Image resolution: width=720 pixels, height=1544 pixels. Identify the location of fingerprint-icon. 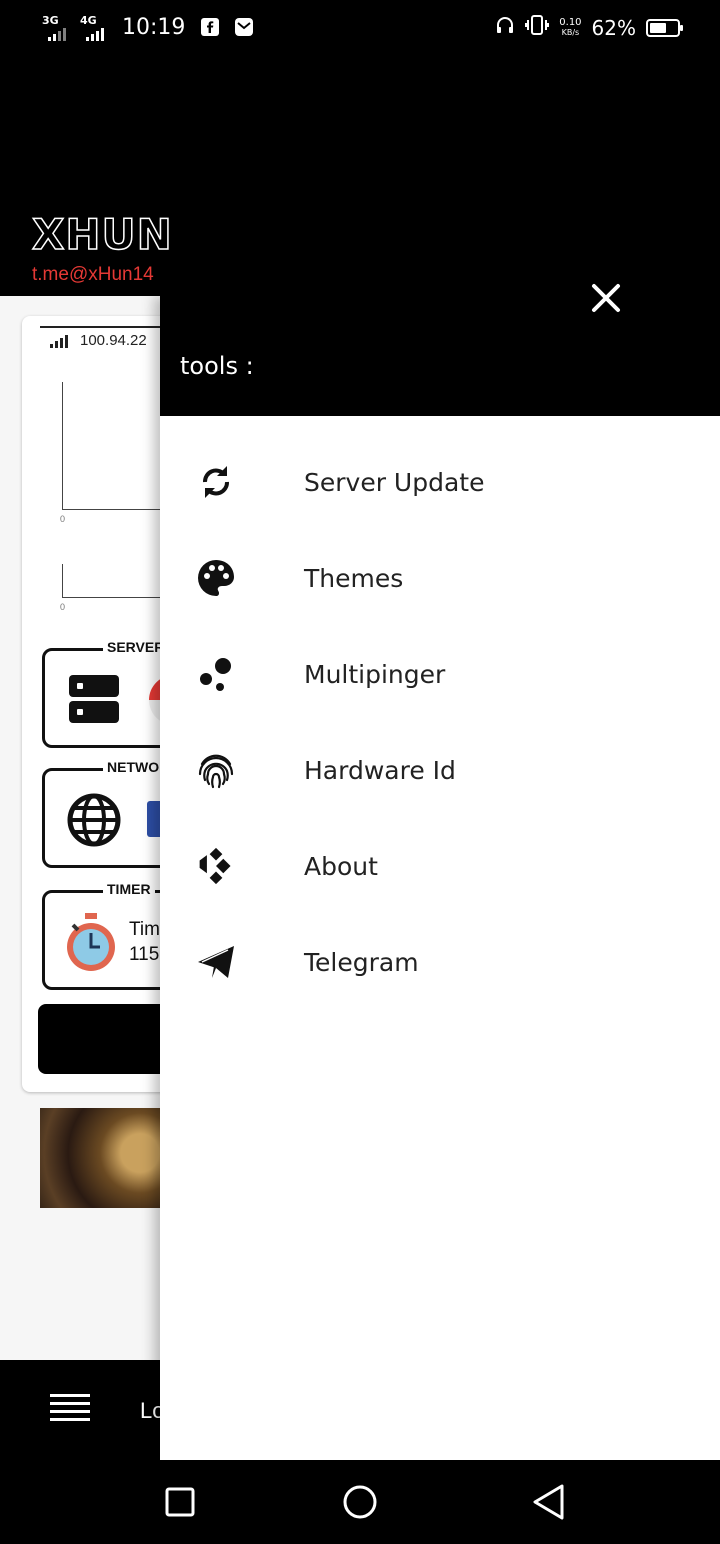
(216, 770).